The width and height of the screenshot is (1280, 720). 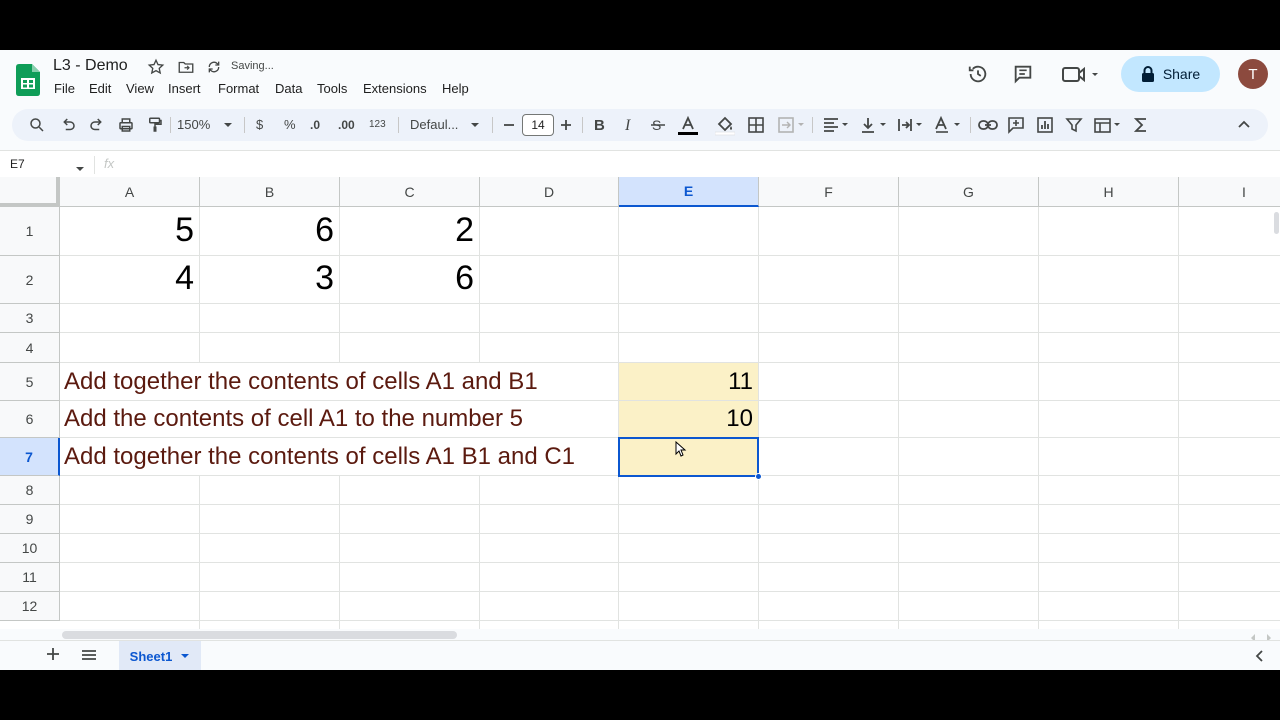 What do you see at coordinates (988, 125) in the screenshot?
I see `insert-link-icon` at bounding box center [988, 125].